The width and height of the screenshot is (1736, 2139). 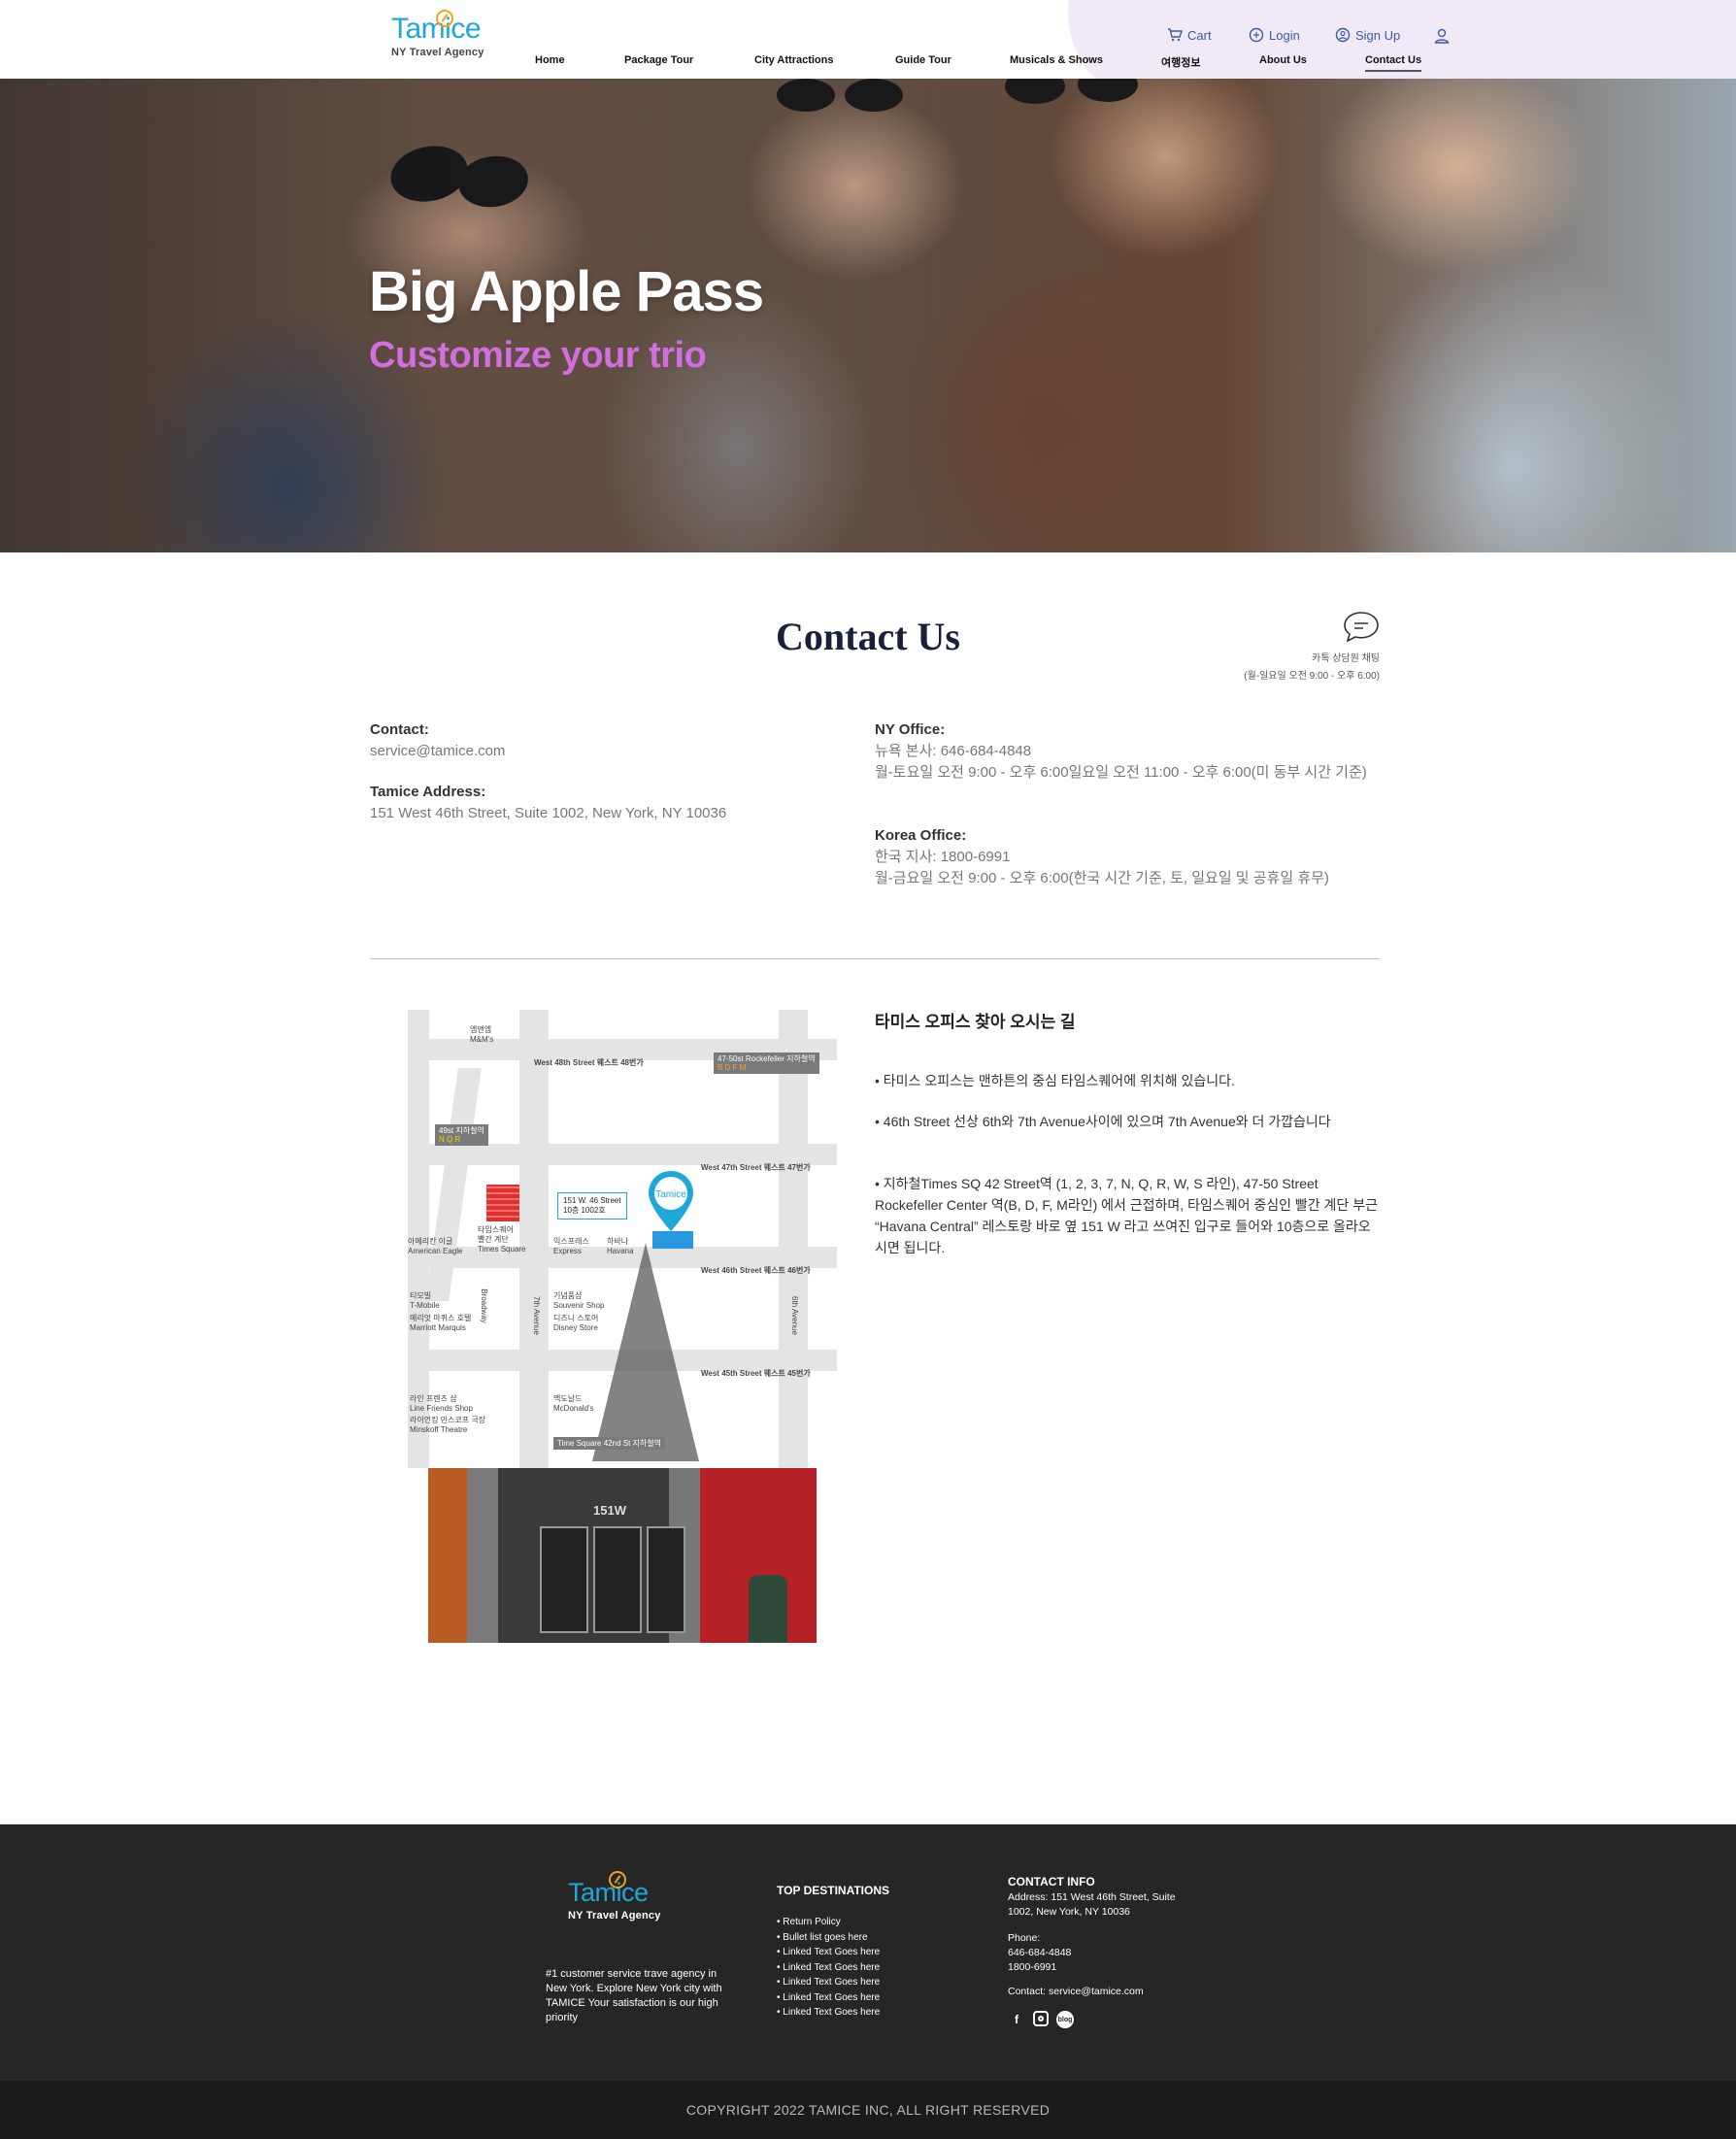 I want to click on map-street-label: West 46th Street 웨스트 46번가, so click(x=756, y=1270).